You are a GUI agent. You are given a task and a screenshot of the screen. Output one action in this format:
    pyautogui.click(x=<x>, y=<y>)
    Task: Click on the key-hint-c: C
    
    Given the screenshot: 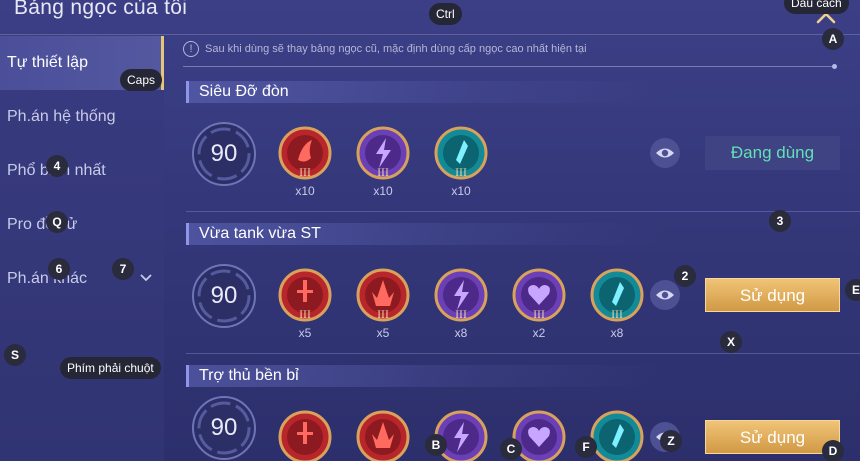 What is the action you would take?
    pyautogui.click(x=511, y=449)
    